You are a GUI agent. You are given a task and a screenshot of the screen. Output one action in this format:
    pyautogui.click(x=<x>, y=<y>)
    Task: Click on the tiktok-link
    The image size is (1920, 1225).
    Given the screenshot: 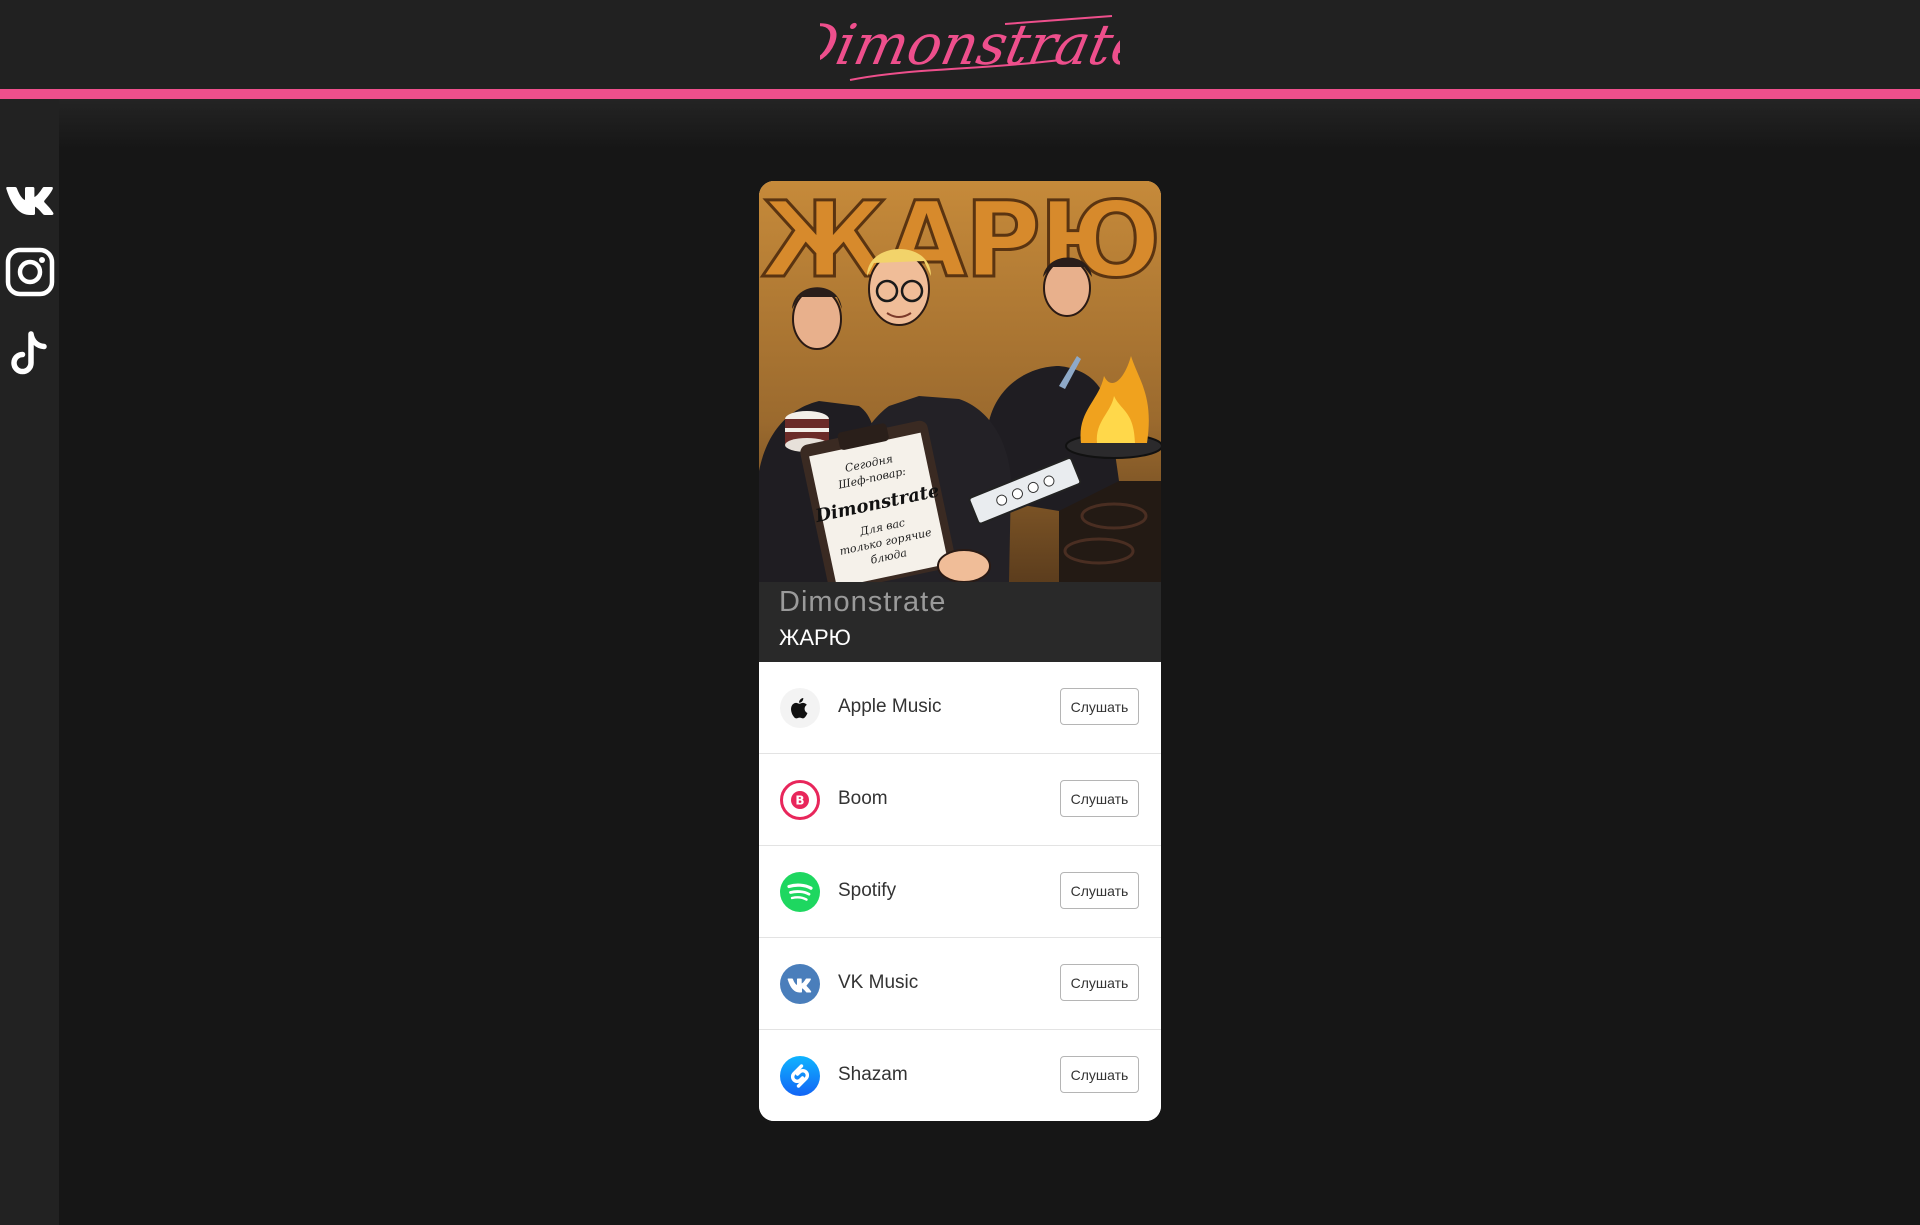 What is the action you would take?
    pyautogui.click(x=30, y=355)
    